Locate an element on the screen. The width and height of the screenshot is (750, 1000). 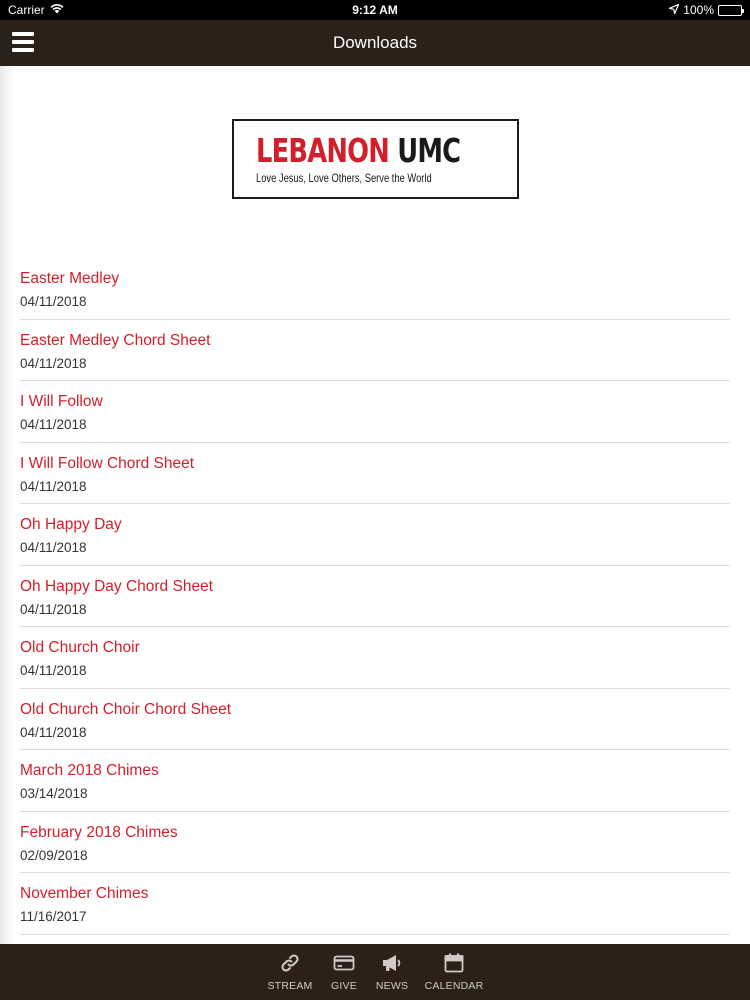
download-item: Old Church Choir Chord Sheet 04/11/2018 is located at coordinates (375, 719).